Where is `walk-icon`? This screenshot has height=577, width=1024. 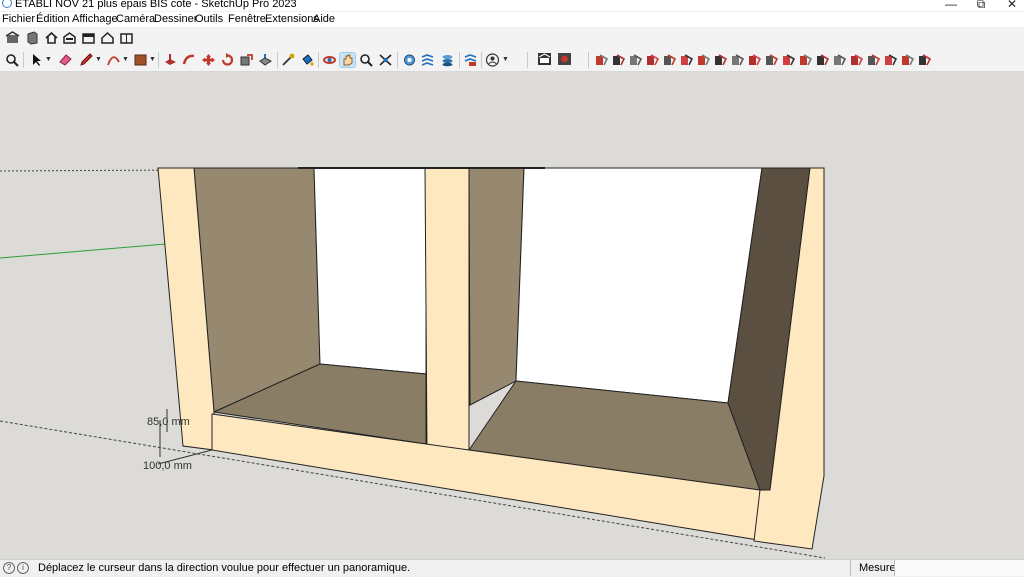
walk-icon is located at coordinates (427, 60).